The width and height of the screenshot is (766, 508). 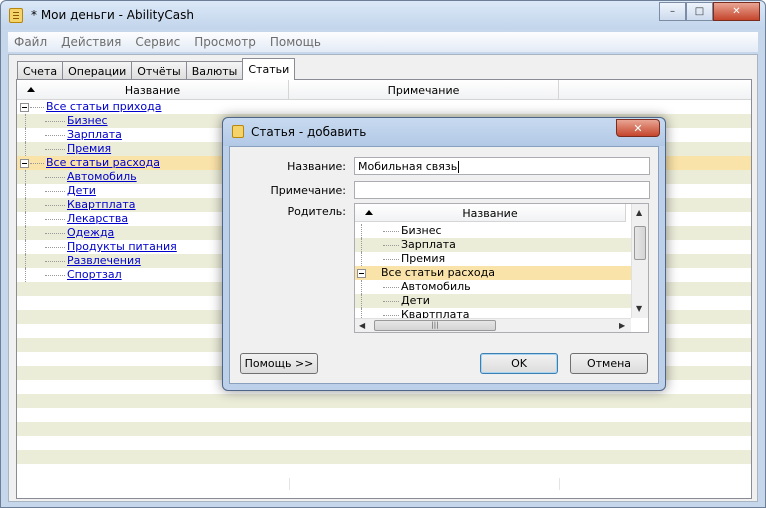 I want to click on title-bar: * Мои деньги - AbilityCash – □ ✕, so click(x=383, y=15).